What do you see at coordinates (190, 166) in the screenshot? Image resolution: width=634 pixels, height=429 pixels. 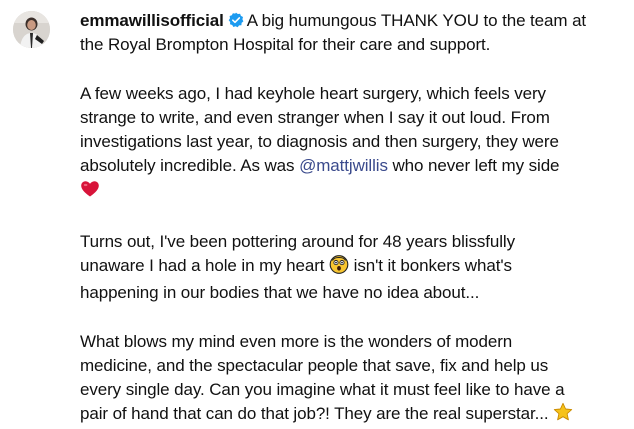 I see `caption-p2-line4-start: absolutely incredible. As was` at bounding box center [190, 166].